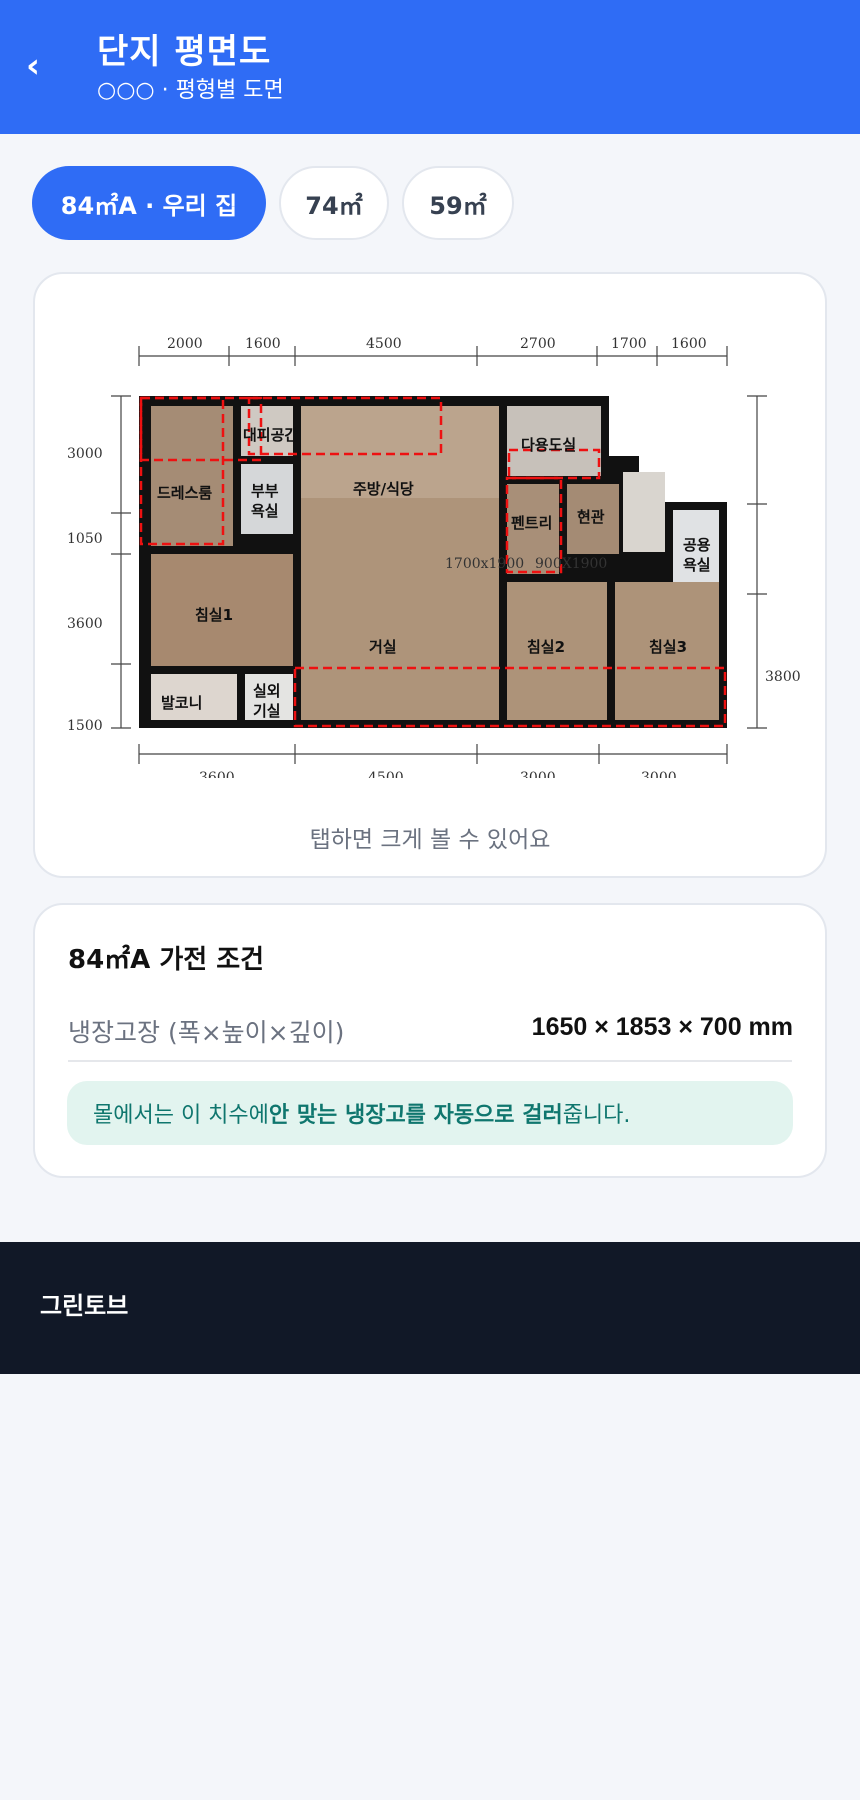 This screenshot has width=860, height=1800. Describe the element at coordinates (206, 1032) in the screenshot. I see `fridge-dimension-label: 냉장고장 (폭×높이×깊이)` at that location.